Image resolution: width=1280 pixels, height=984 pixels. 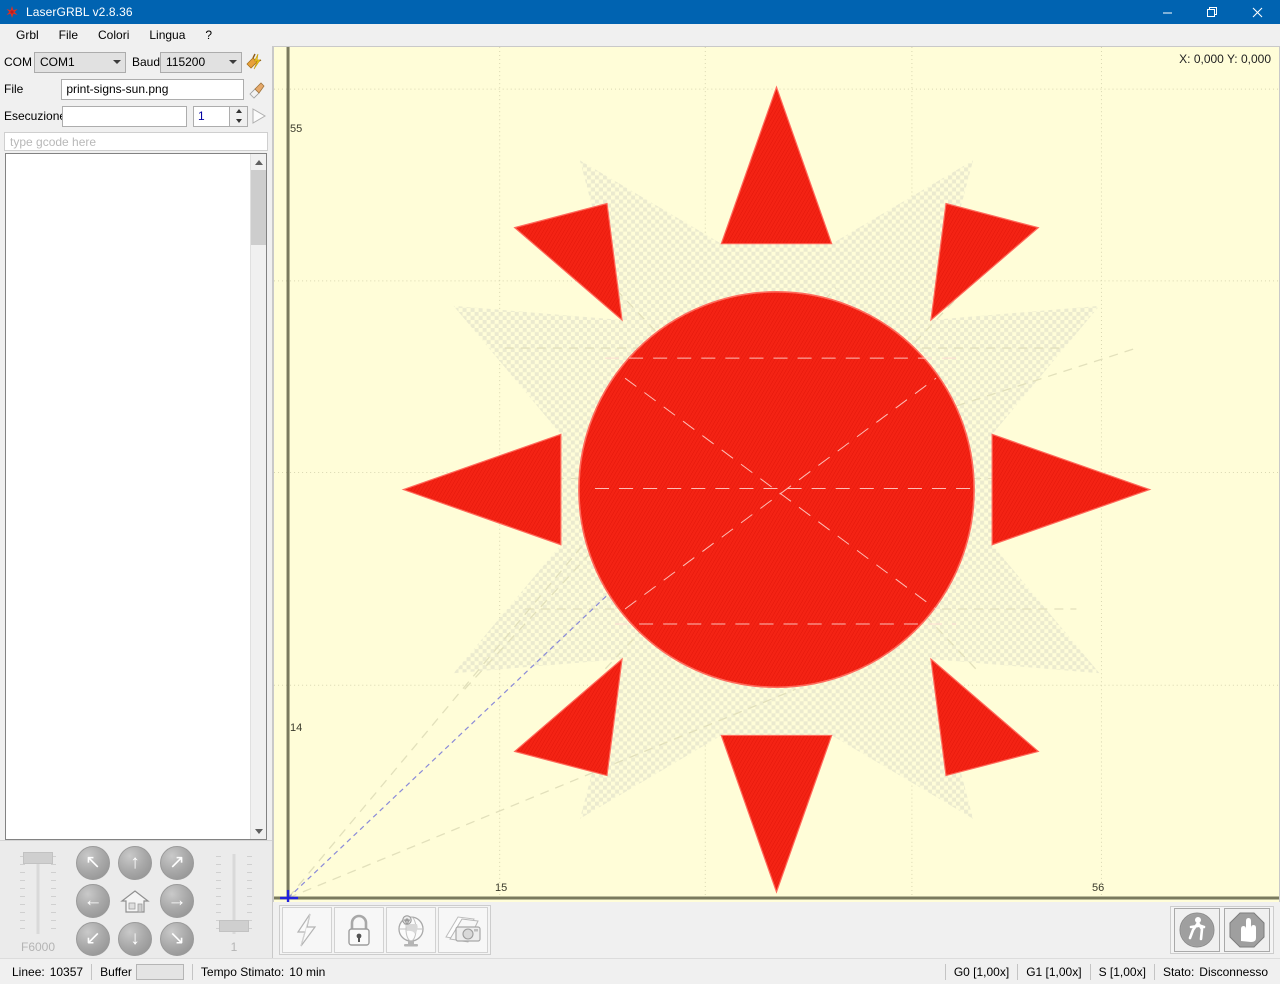 I want to click on arrow-up-right-icon: ↗, so click(x=177, y=862).